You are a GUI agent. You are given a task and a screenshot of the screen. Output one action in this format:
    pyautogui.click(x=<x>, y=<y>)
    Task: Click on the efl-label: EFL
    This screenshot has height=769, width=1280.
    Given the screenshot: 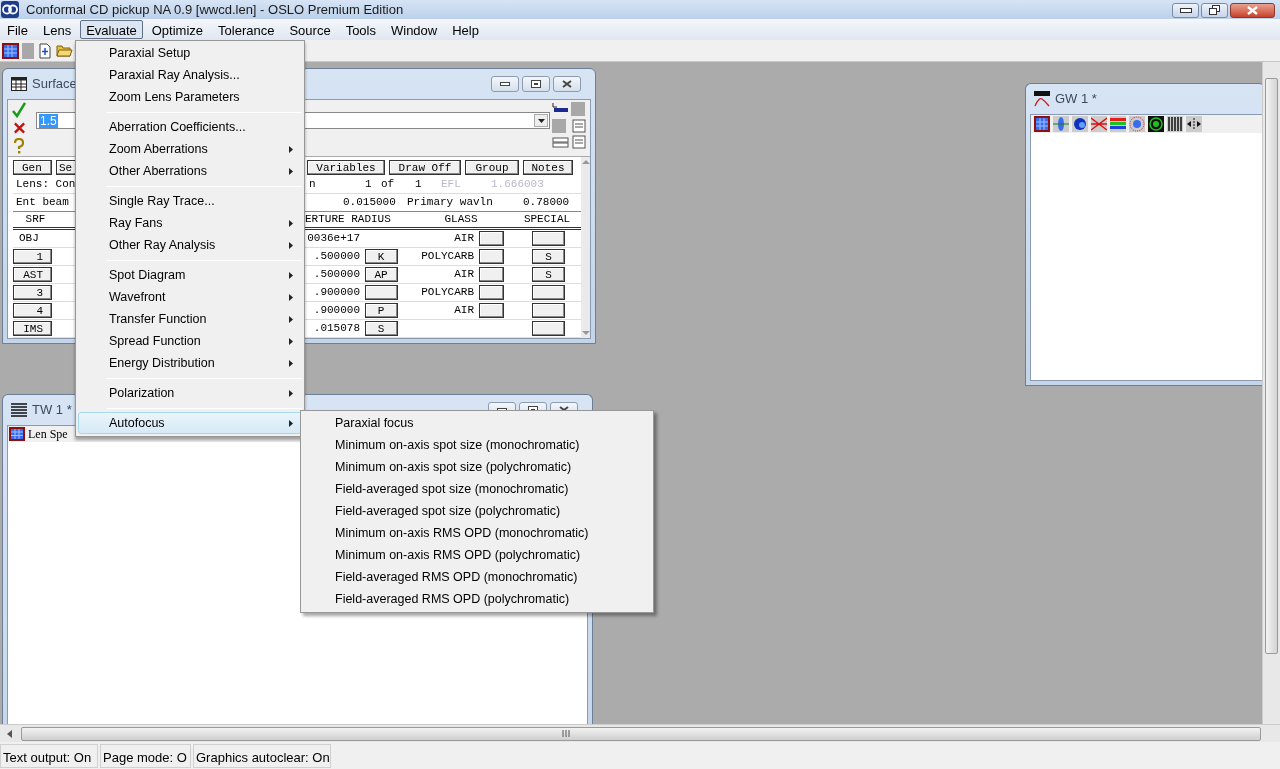 What is the action you would take?
    pyautogui.click(x=451, y=185)
    